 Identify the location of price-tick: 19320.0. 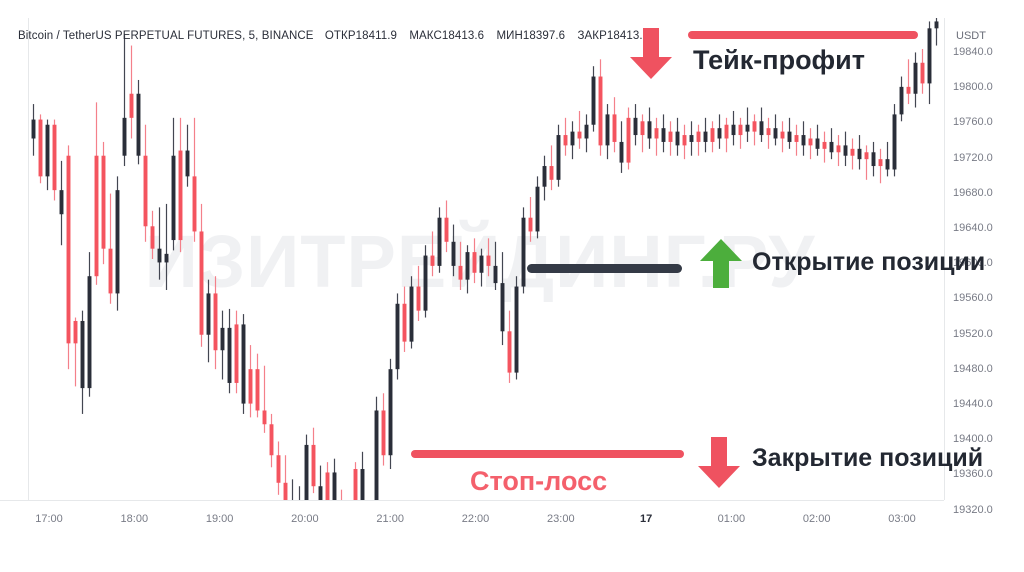
(973, 509).